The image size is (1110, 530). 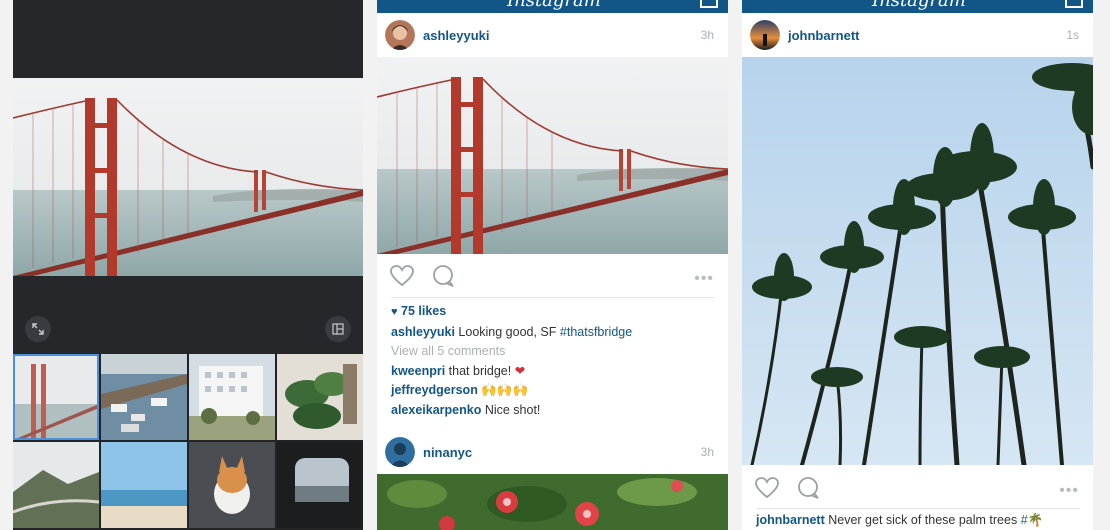 I want to click on post-username: ashleyyuki, so click(x=456, y=35).